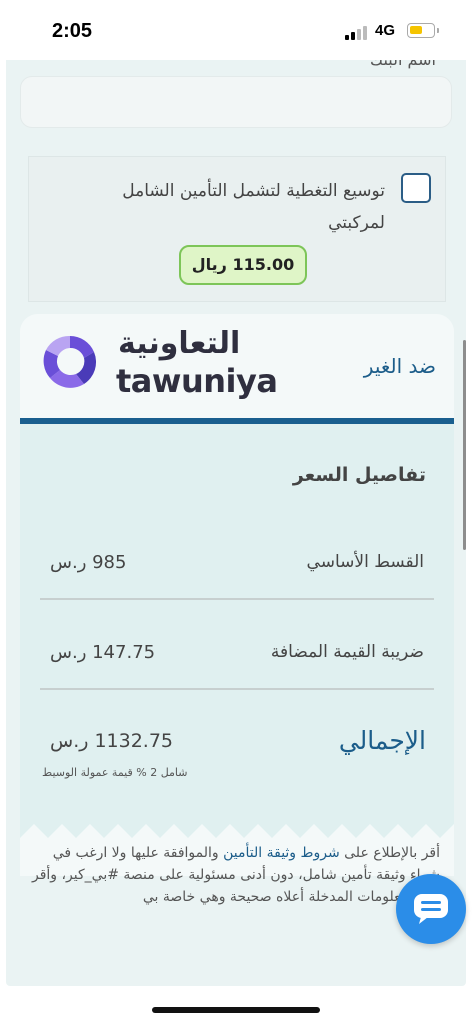 Image resolution: width=473 pixels, height=1024 pixels. What do you see at coordinates (365, 562) in the screenshot?
I see `base-premium-label: القسط الأساسي` at bounding box center [365, 562].